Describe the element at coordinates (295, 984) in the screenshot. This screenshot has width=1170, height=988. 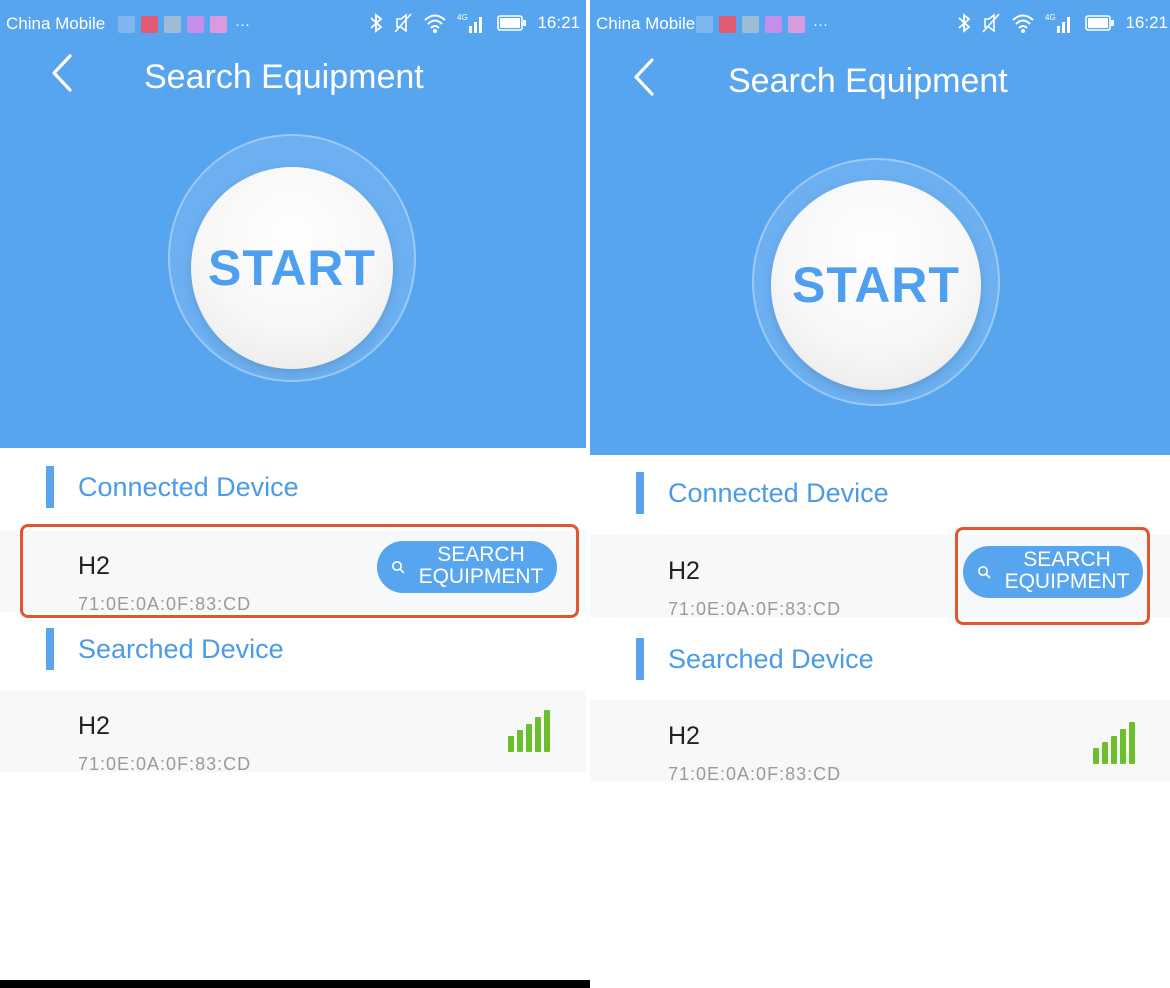
I see `bottom-black-bar` at that location.